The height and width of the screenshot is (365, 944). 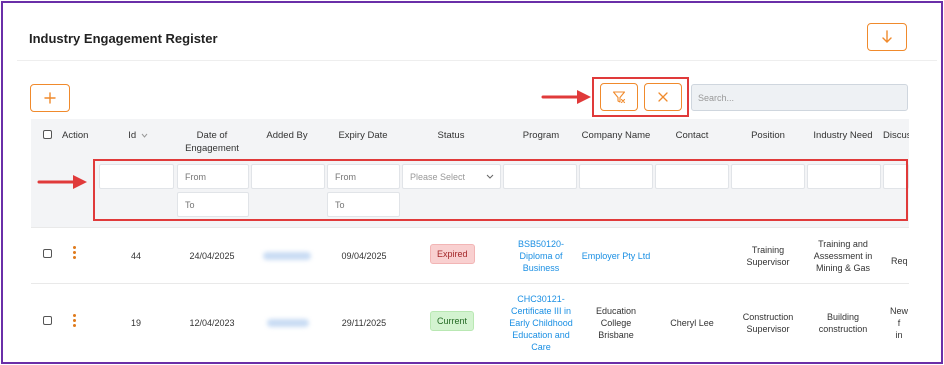 I want to click on column-header-date-of-engagement: Date of Engagement, so click(x=212, y=142).